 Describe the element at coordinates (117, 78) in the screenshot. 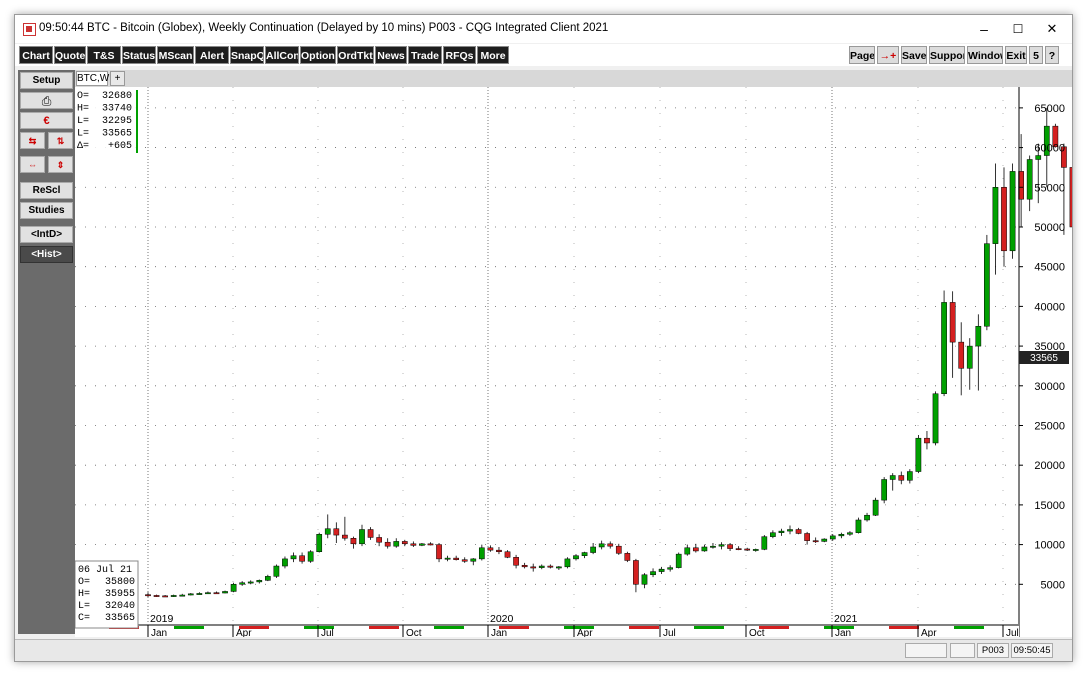

I see `add-tab-button: +` at that location.